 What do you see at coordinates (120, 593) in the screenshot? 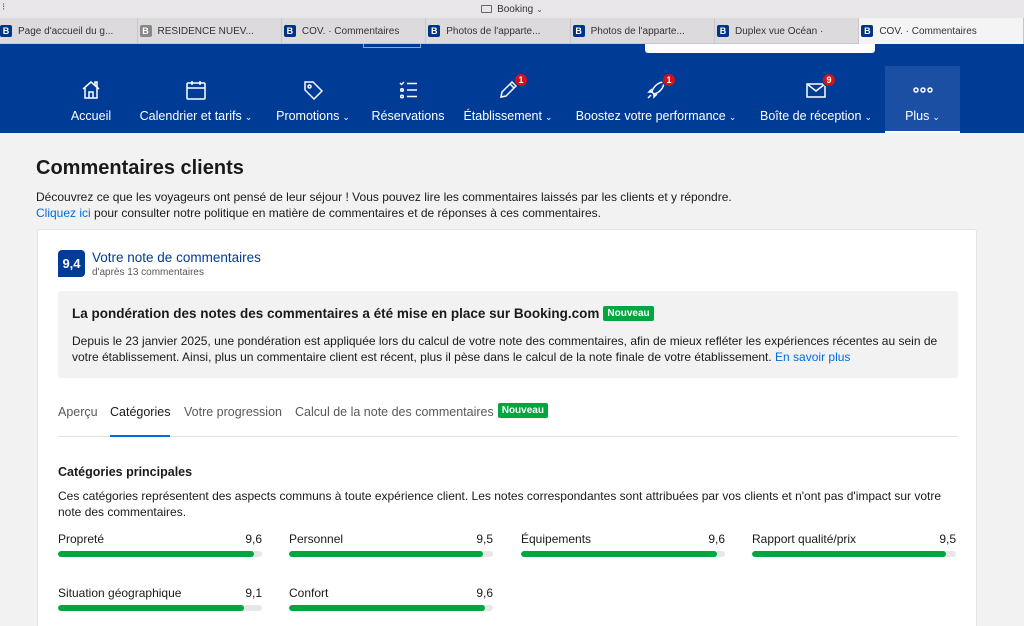
I see `metric-label: Situation géographique` at bounding box center [120, 593].